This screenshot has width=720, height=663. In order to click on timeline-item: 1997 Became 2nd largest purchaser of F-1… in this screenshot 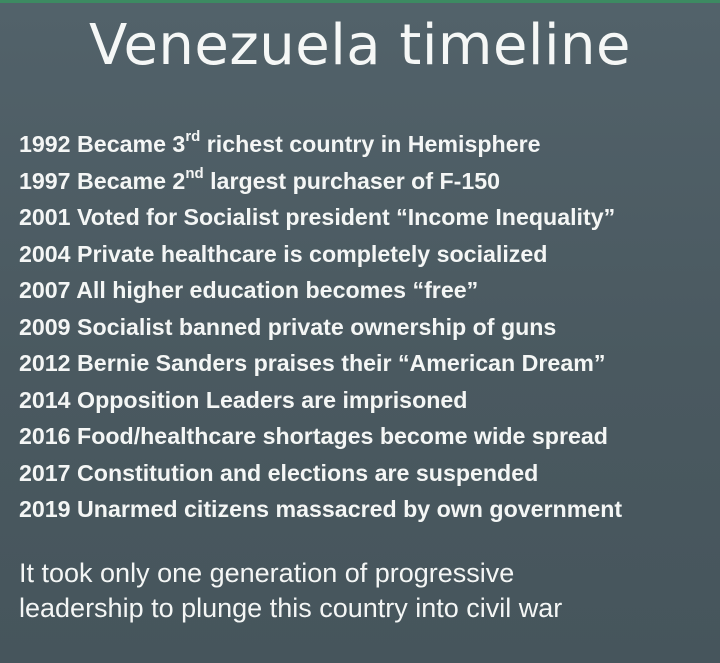, I will do `click(364, 181)`.